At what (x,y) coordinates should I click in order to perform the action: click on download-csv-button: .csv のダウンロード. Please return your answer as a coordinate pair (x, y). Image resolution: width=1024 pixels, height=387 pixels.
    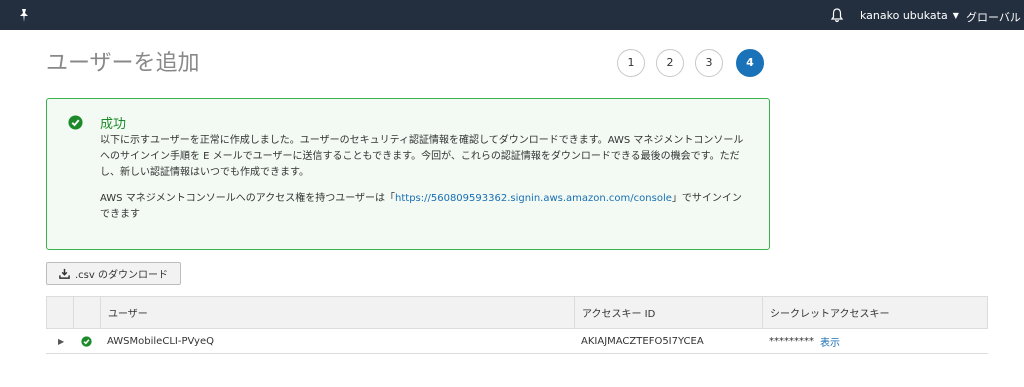
    Looking at the image, I should click on (113, 273).